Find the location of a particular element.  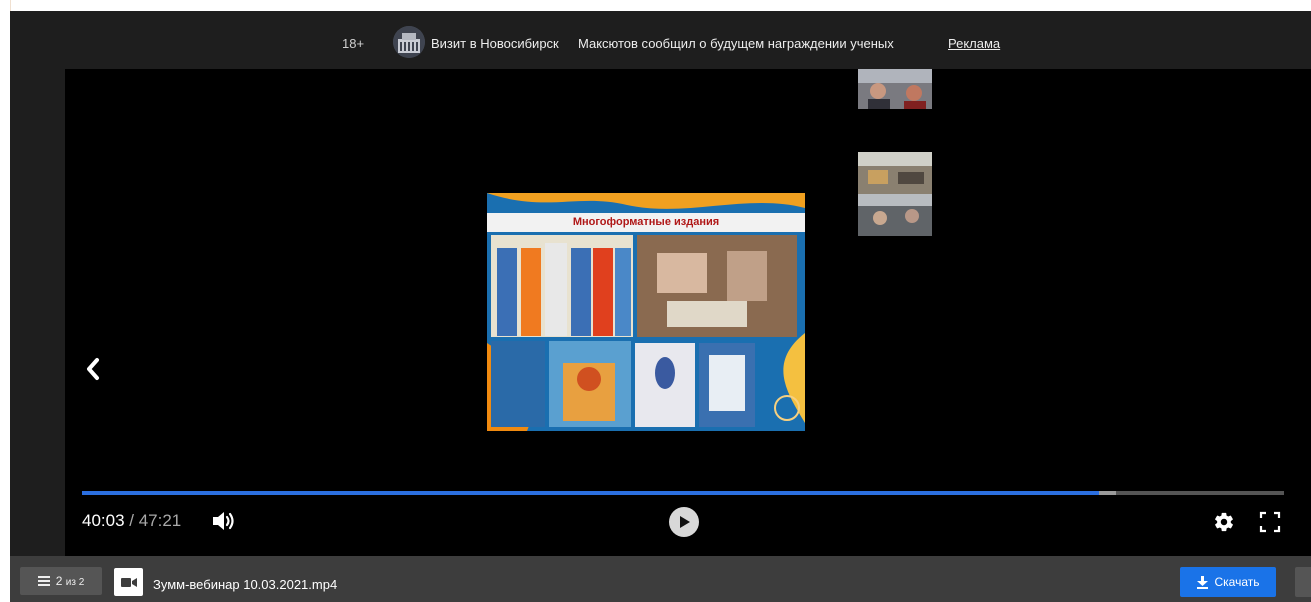

file-counter-current: 2 is located at coordinates (59, 581).